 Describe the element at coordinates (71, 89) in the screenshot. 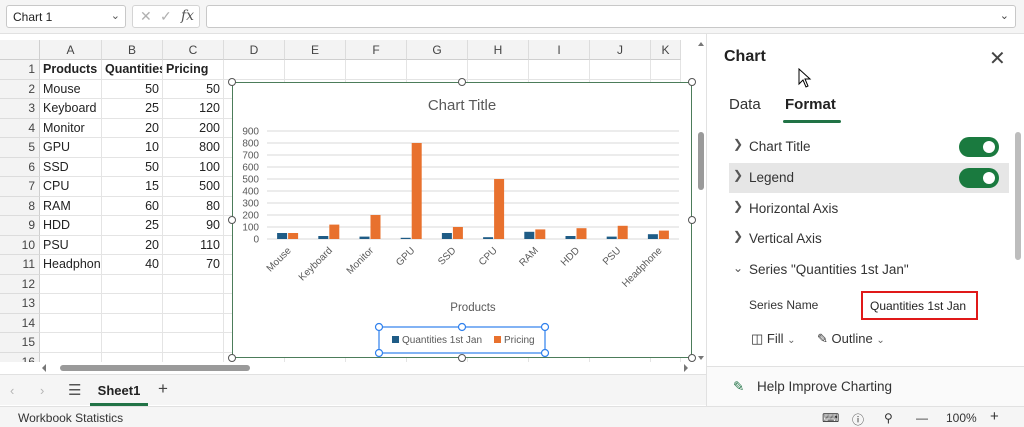

I see `table-cell: Mouse` at that location.